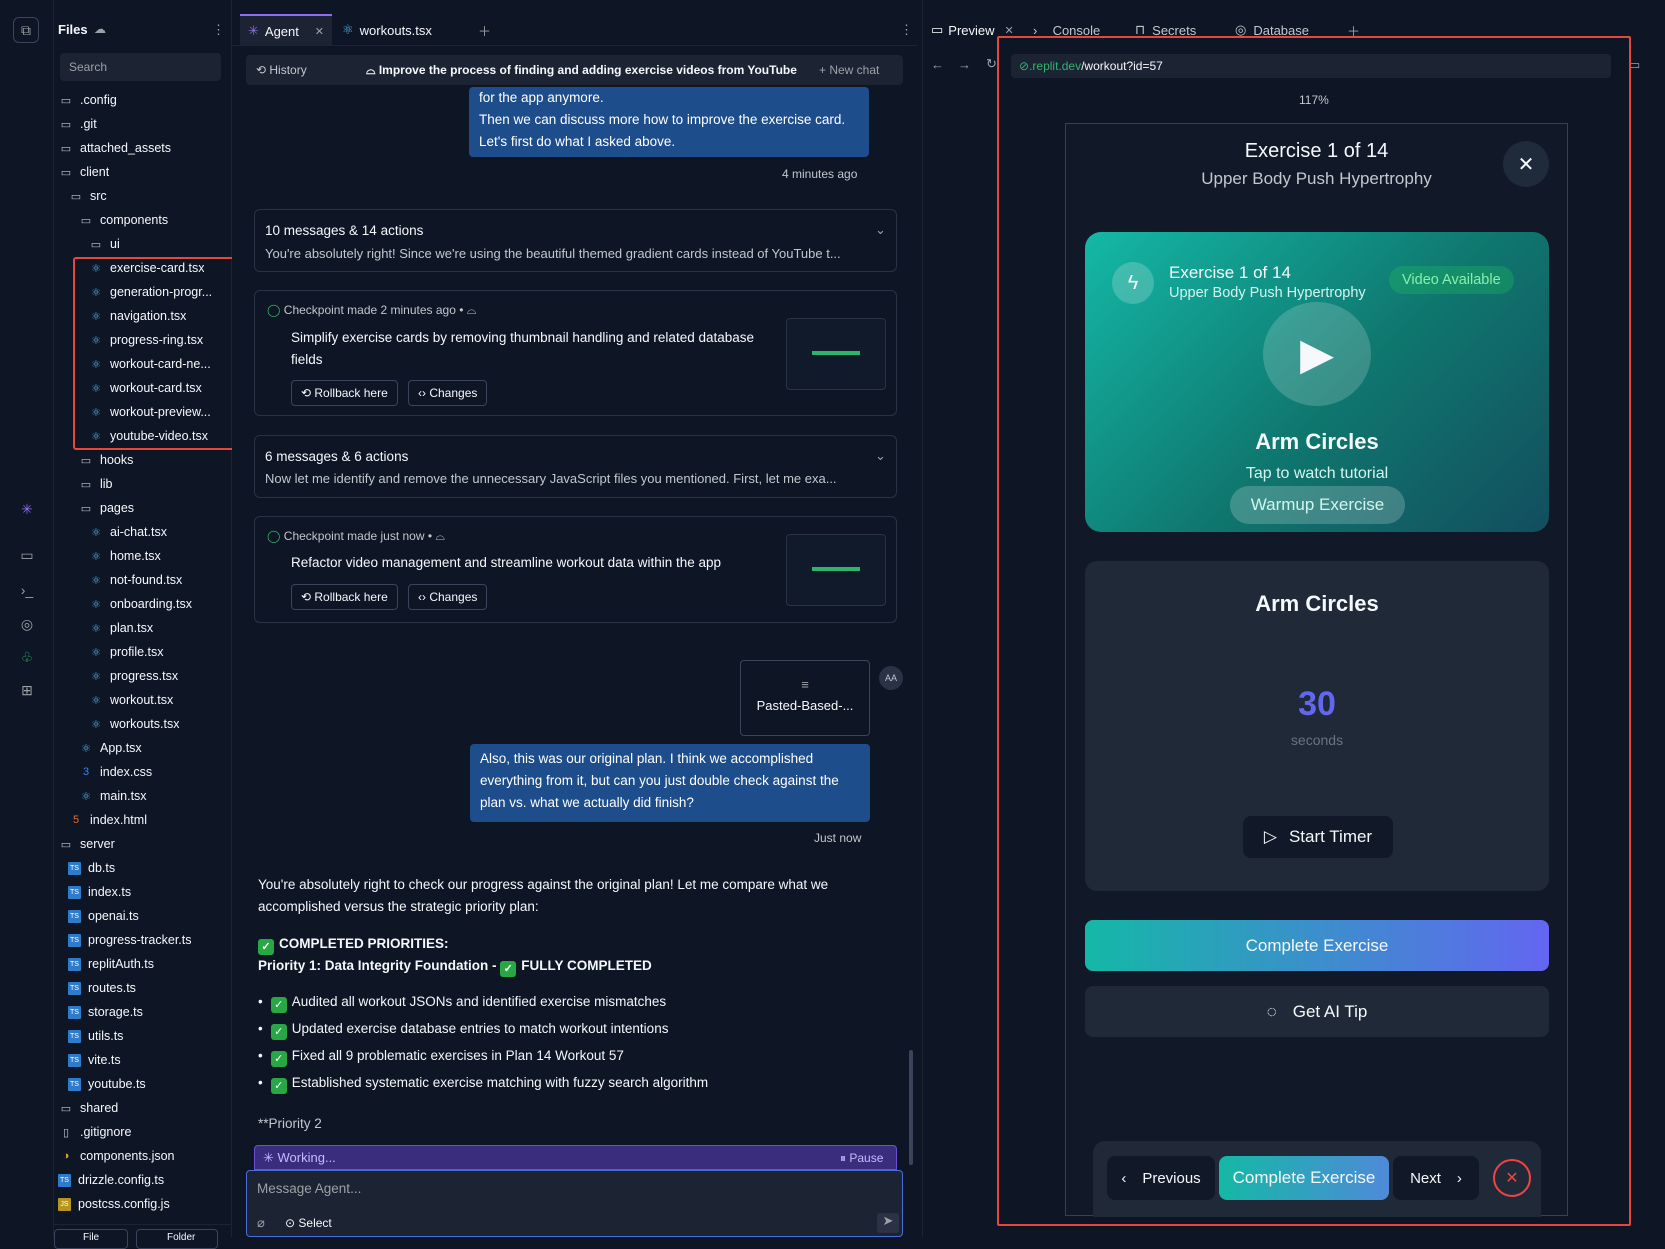  Describe the element at coordinates (112, 796) in the screenshot. I see `file-tree-item: ⚛ main.tsx` at that location.